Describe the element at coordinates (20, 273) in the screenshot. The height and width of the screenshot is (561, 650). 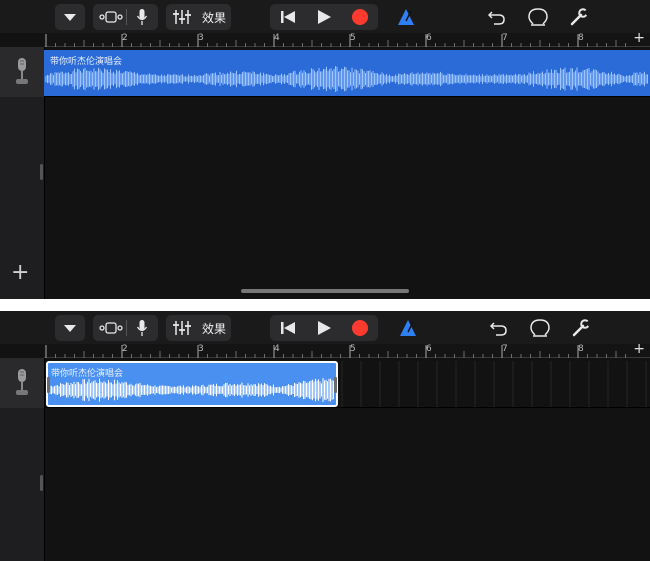
I see `add-track-button: +` at that location.